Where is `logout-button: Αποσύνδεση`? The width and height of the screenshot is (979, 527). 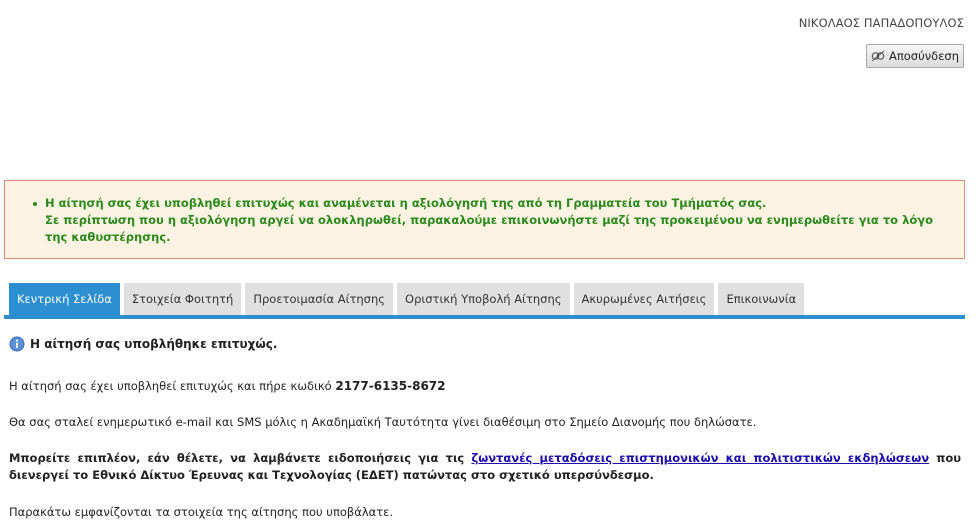 logout-button: Αποσύνδεση is located at coordinates (915, 56).